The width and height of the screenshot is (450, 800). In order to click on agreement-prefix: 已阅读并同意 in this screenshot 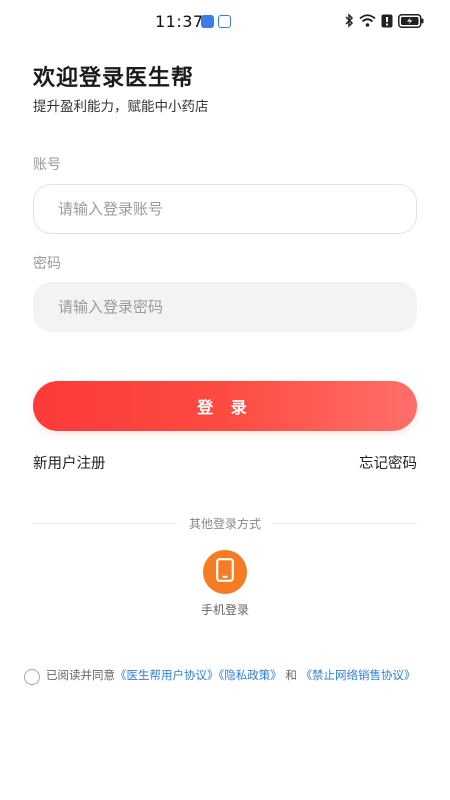, I will do `click(80, 675)`.